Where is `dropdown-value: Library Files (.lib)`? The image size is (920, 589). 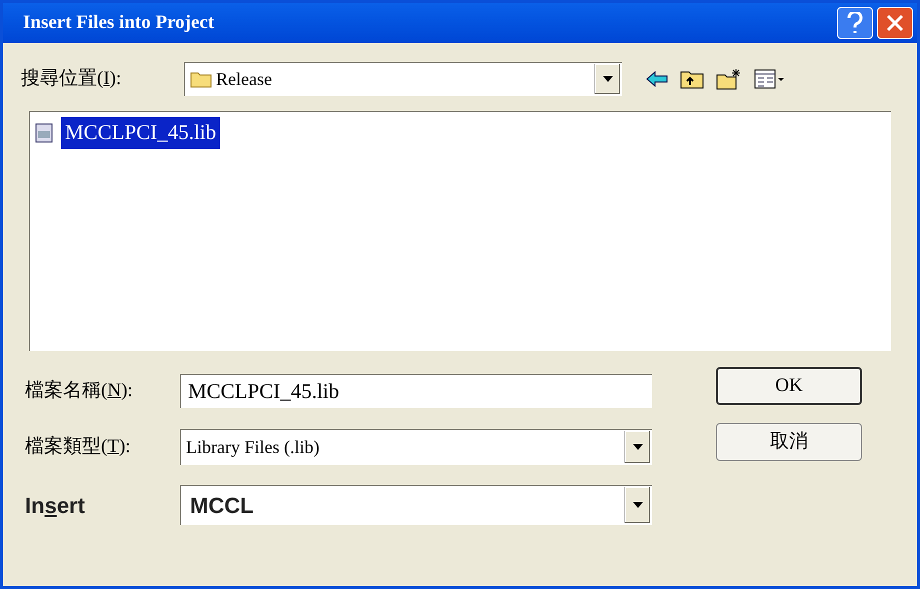 dropdown-value: Library Files (.lib) is located at coordinates (252, 447).